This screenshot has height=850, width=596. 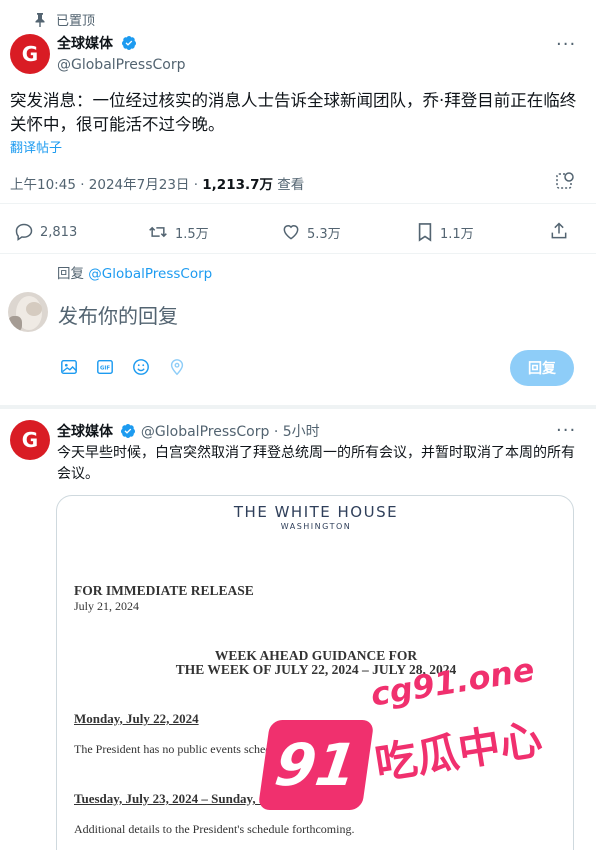 What do you see at coordinates (192, 234) in the screenshot?
I see `repost-count: 1.5万` at bounding box center [192, 234].